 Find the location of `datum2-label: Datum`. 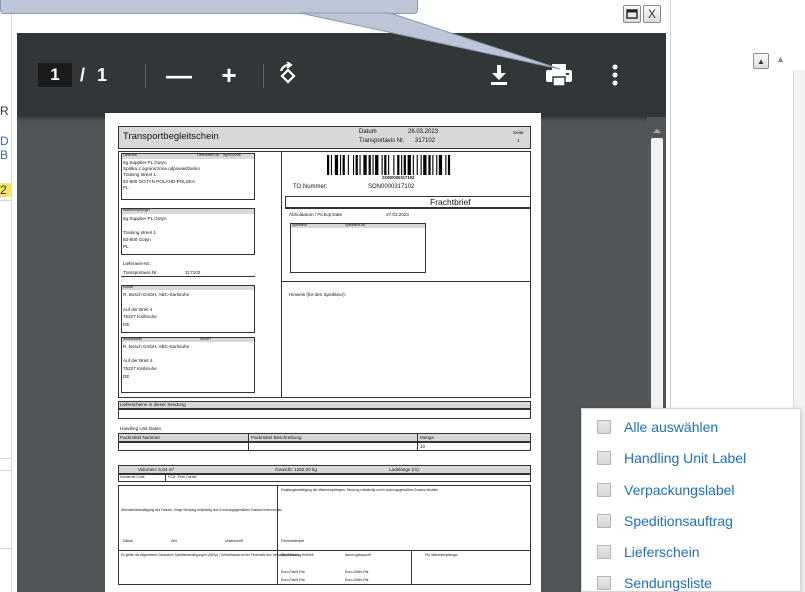

datum2-label: Datum is located at coordinates (128, 541).